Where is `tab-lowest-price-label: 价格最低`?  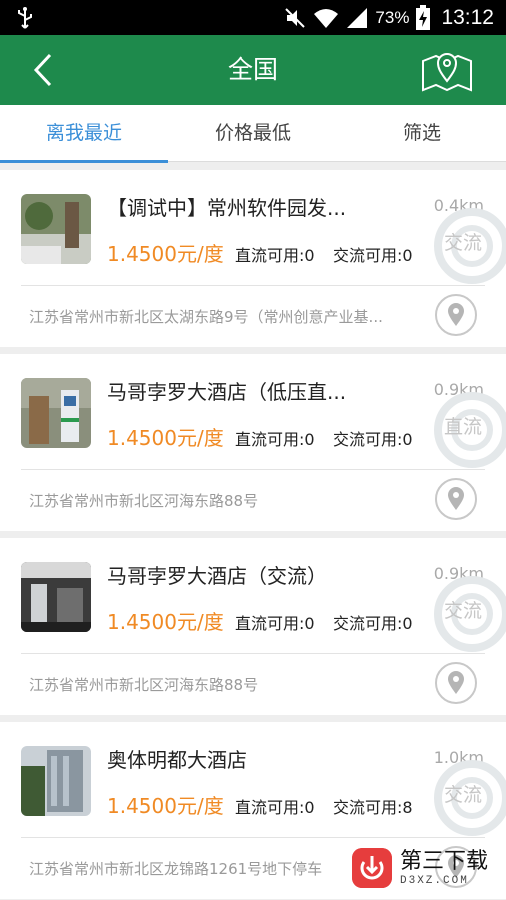
tab-lowest-price-label: 价格最低 is located at coordinates (252, 133).